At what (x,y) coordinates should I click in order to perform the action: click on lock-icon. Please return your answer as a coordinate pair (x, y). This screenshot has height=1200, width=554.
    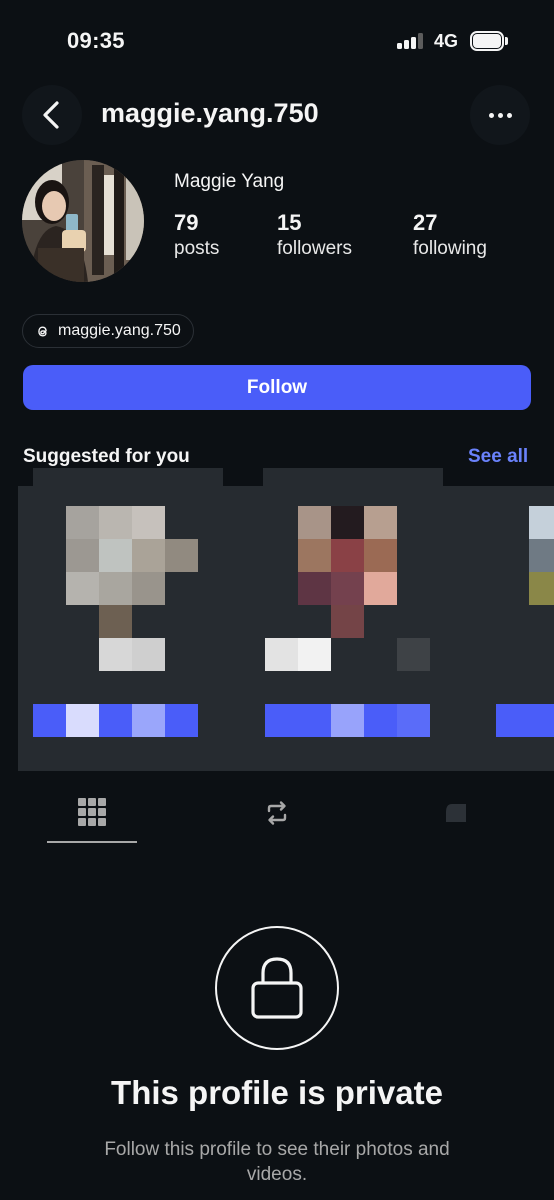
    Looking at the image, I should click on (277, 988).